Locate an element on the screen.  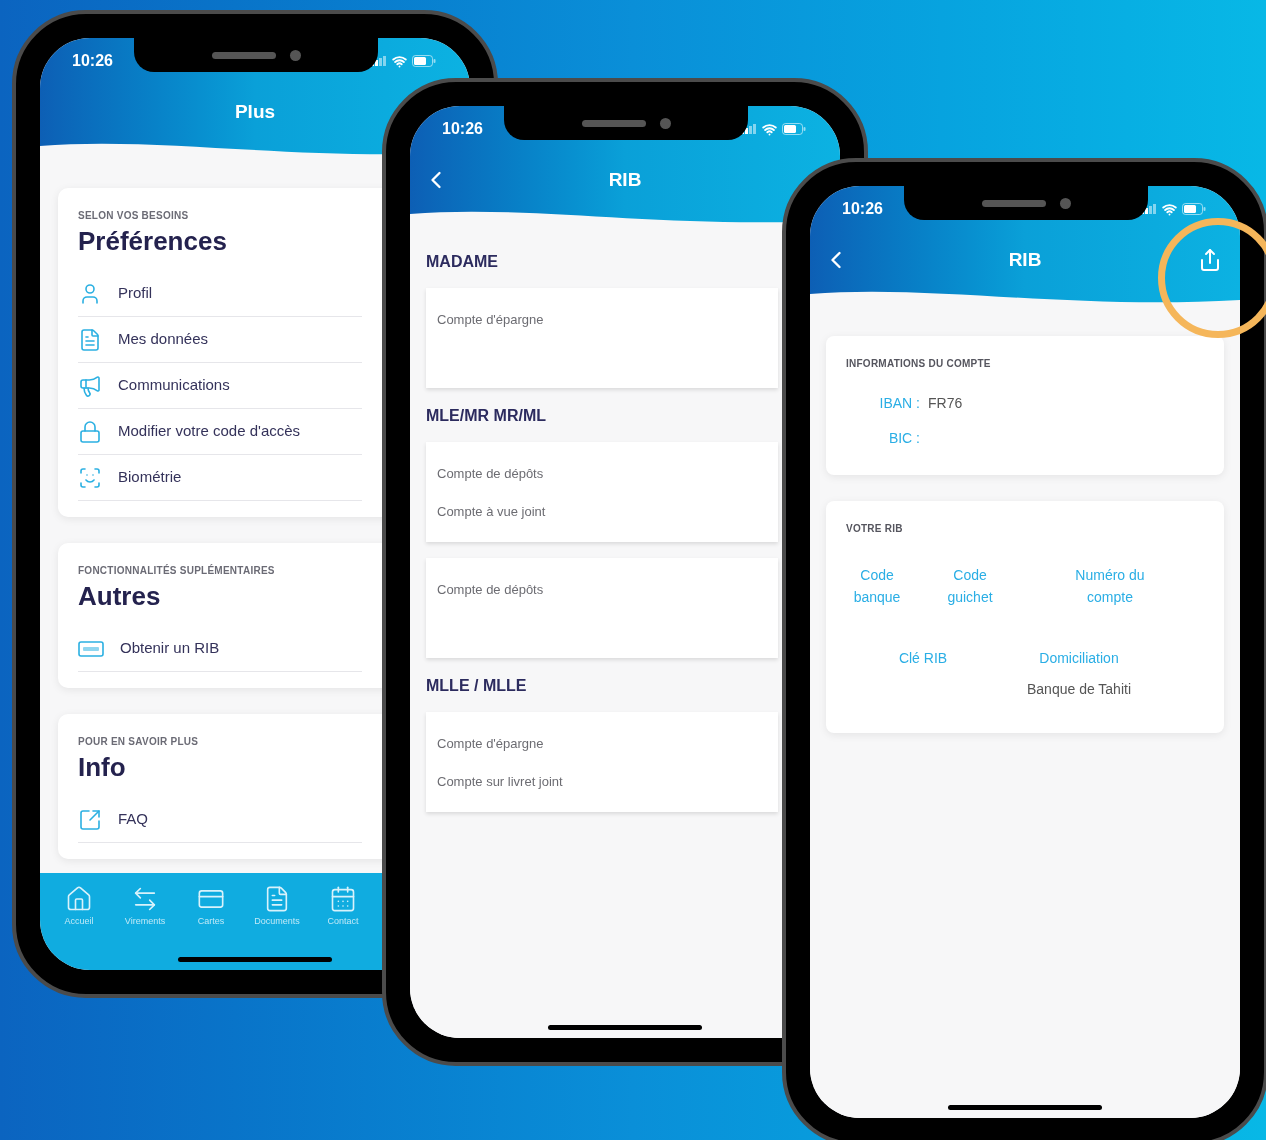
rib-column-label: Code banque is located at coordinates (877, 586).